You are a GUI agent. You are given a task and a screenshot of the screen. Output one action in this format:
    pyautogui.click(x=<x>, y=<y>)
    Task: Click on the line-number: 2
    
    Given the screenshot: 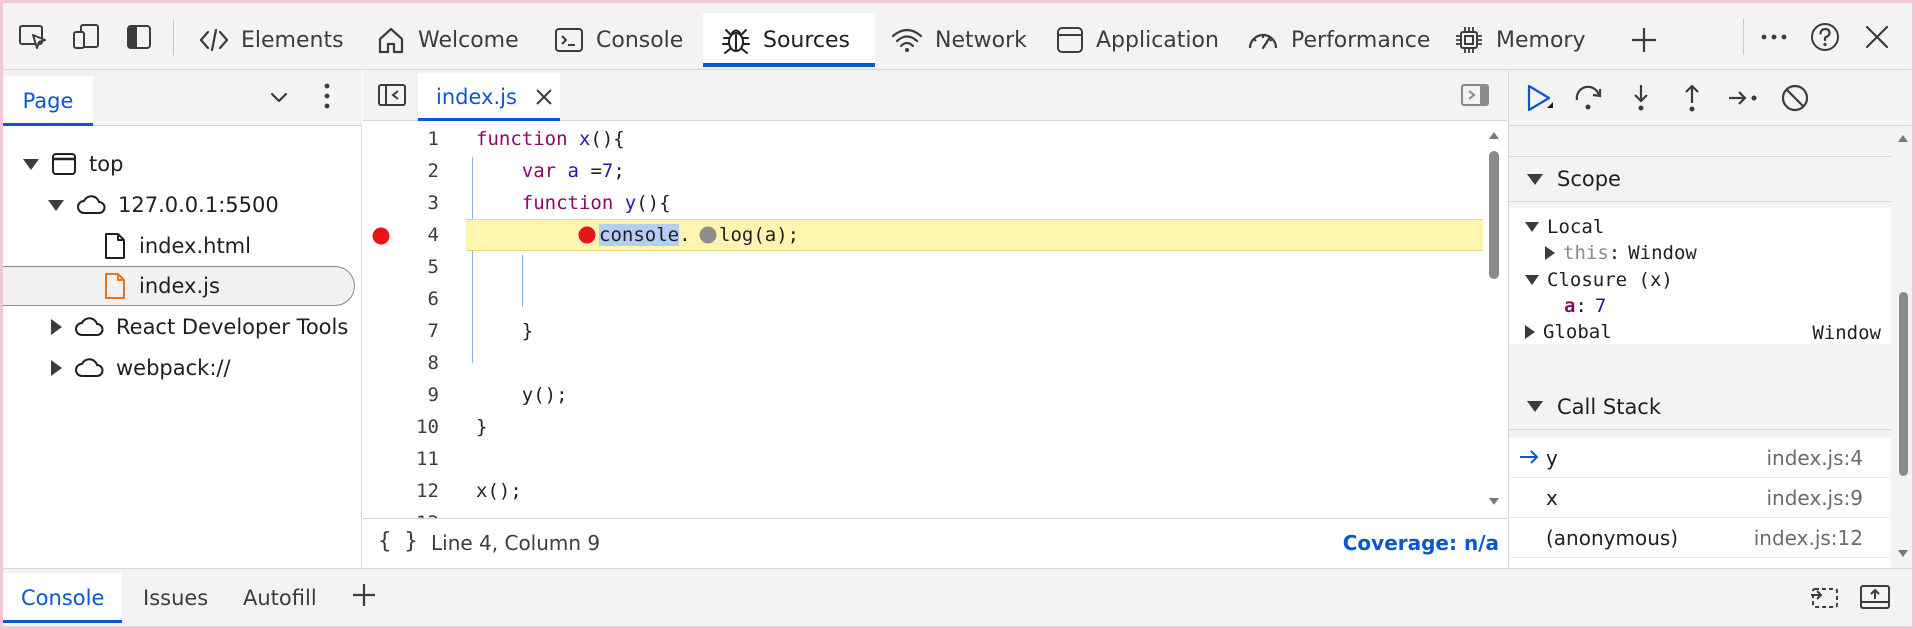 What is the action you would take?
    pyautogui.click(x=401, y=171)
    